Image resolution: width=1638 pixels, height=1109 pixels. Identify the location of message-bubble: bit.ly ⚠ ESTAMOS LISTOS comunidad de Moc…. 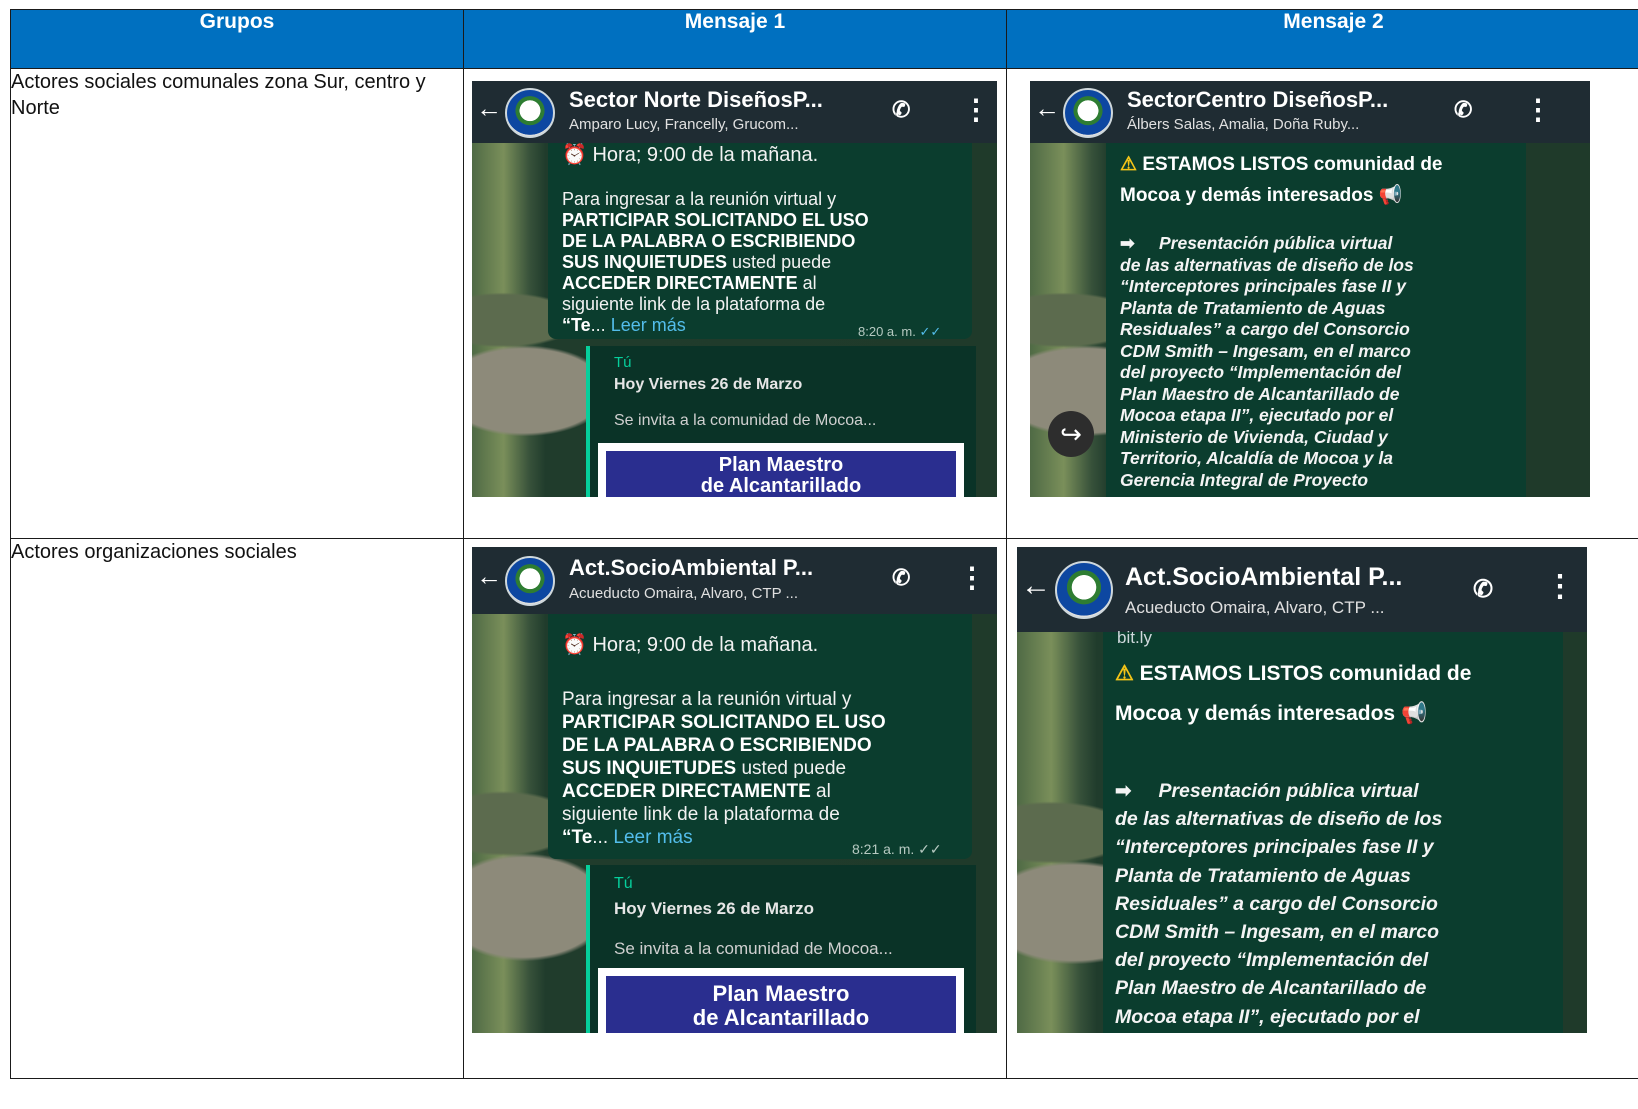
(1333, 830).